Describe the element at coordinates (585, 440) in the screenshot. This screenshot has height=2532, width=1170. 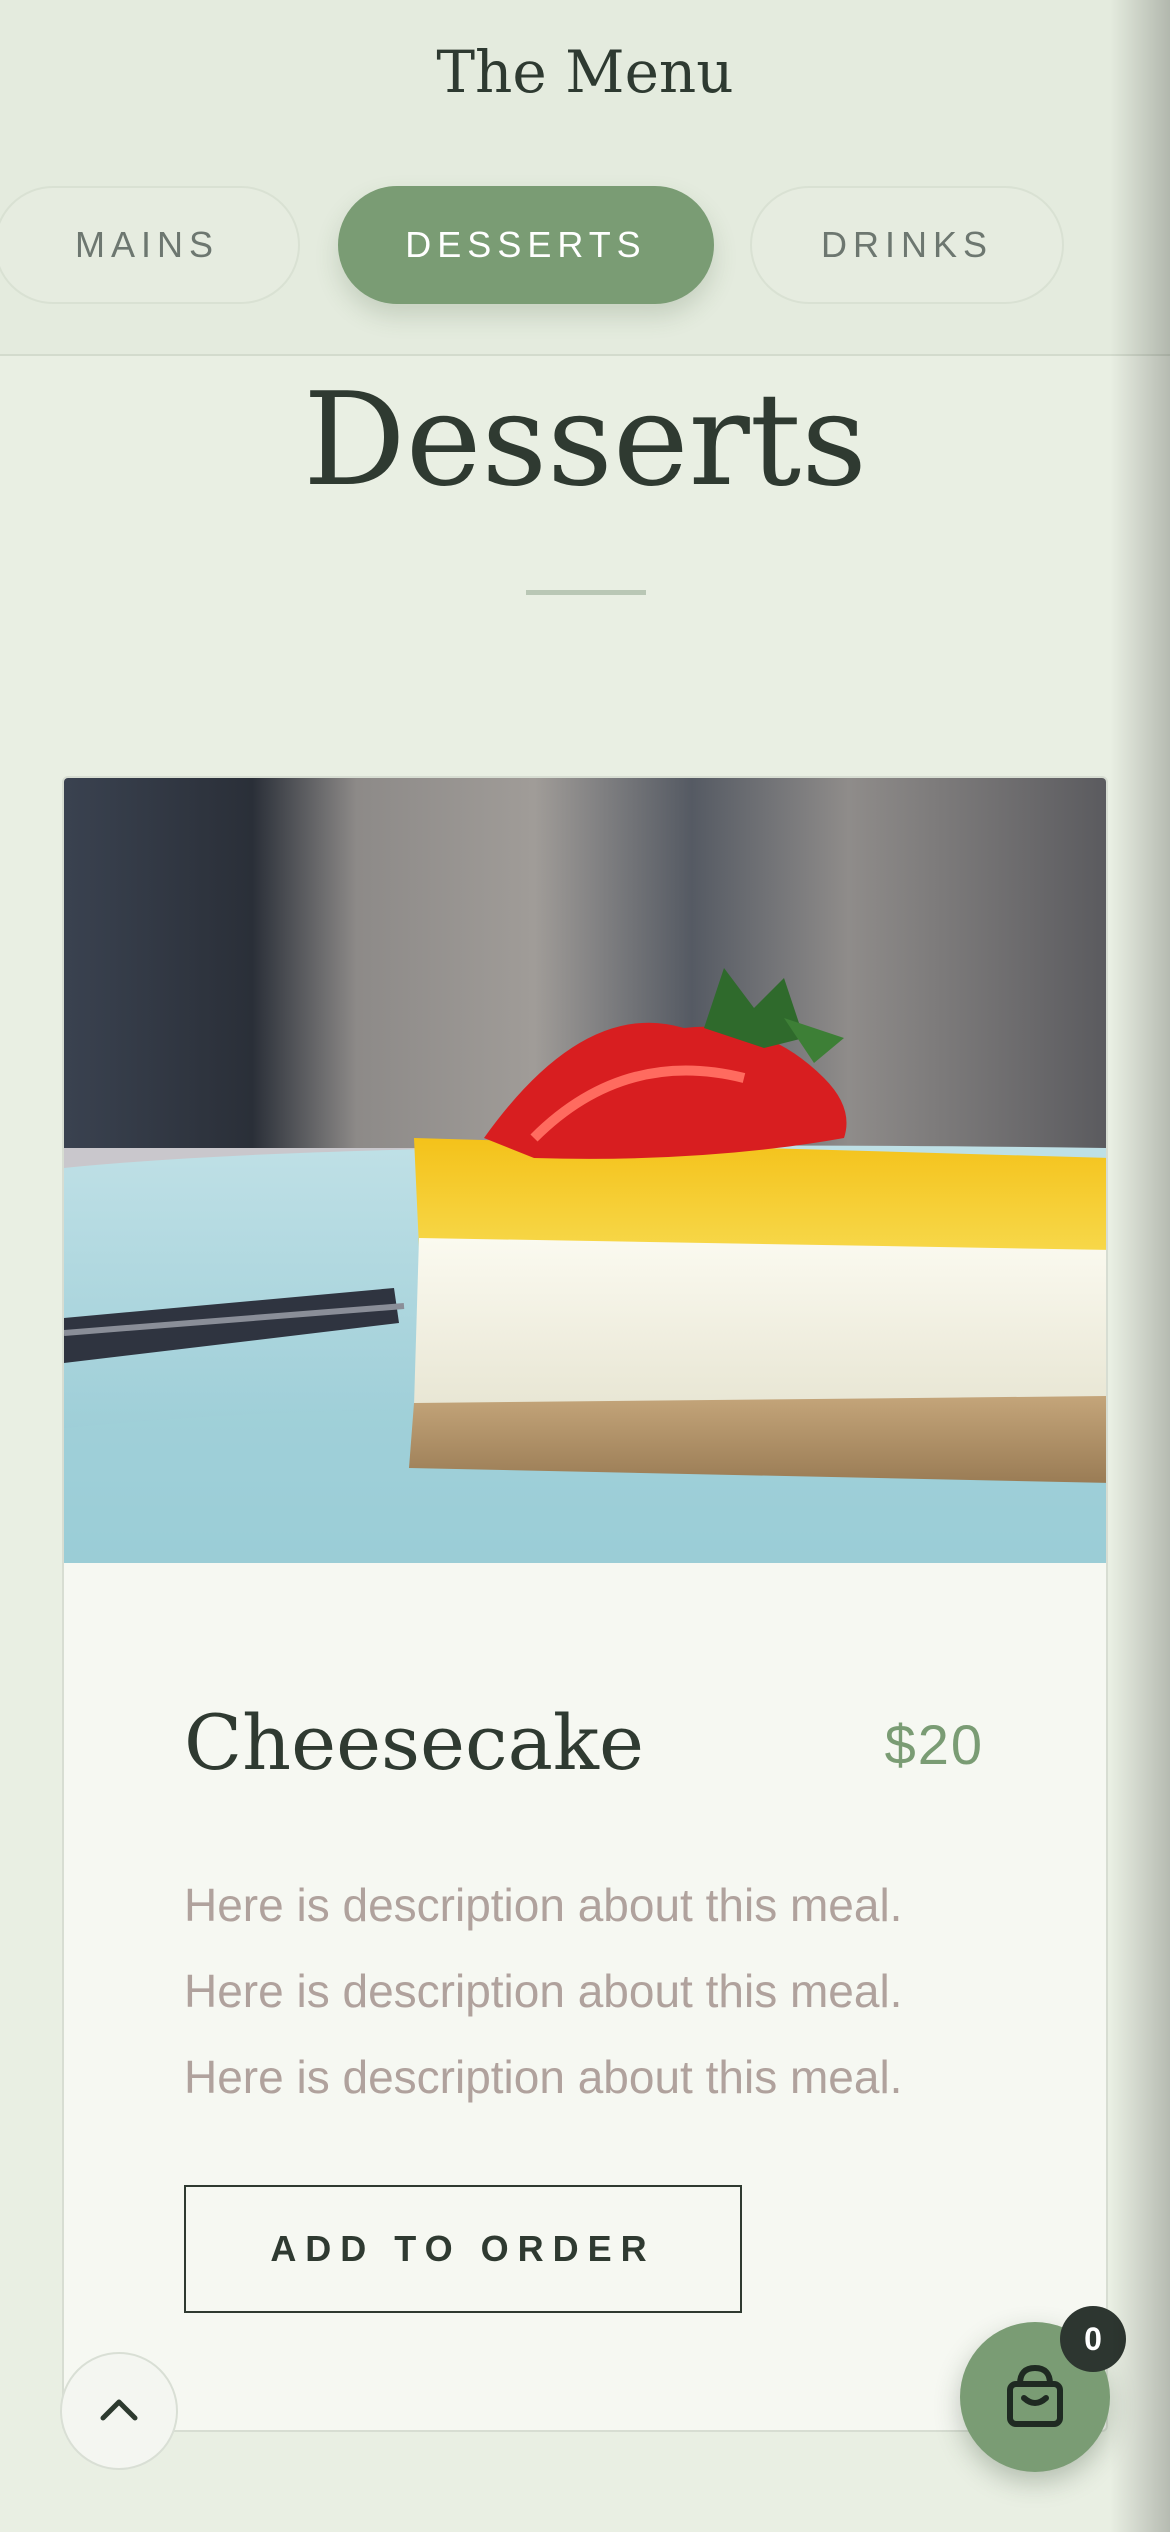
I see `section-title: Desserts` at that location.